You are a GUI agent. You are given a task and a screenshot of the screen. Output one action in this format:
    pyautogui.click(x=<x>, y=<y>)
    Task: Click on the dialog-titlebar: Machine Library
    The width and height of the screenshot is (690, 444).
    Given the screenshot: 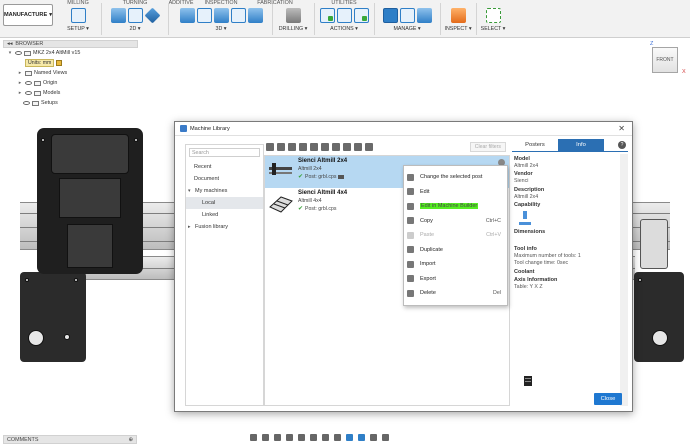 What is the action you would take?
    pyautogui.click(x=403, y=129)
    